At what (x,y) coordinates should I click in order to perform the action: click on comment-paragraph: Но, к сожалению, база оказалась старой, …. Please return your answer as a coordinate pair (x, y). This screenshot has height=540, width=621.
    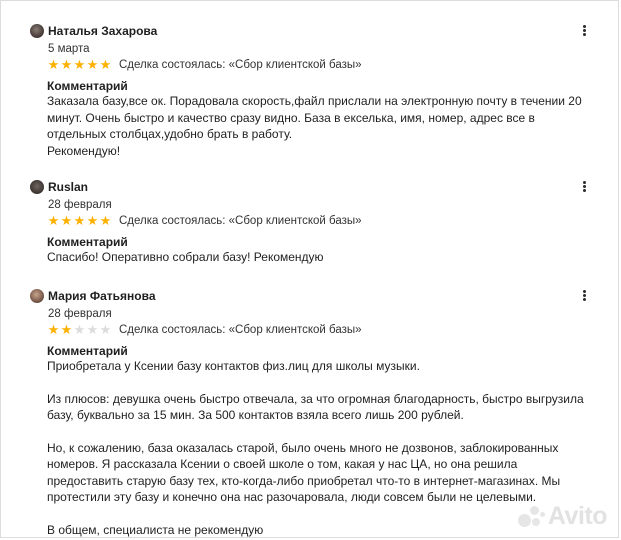
    Looking at the image, I should click on (304, 472).